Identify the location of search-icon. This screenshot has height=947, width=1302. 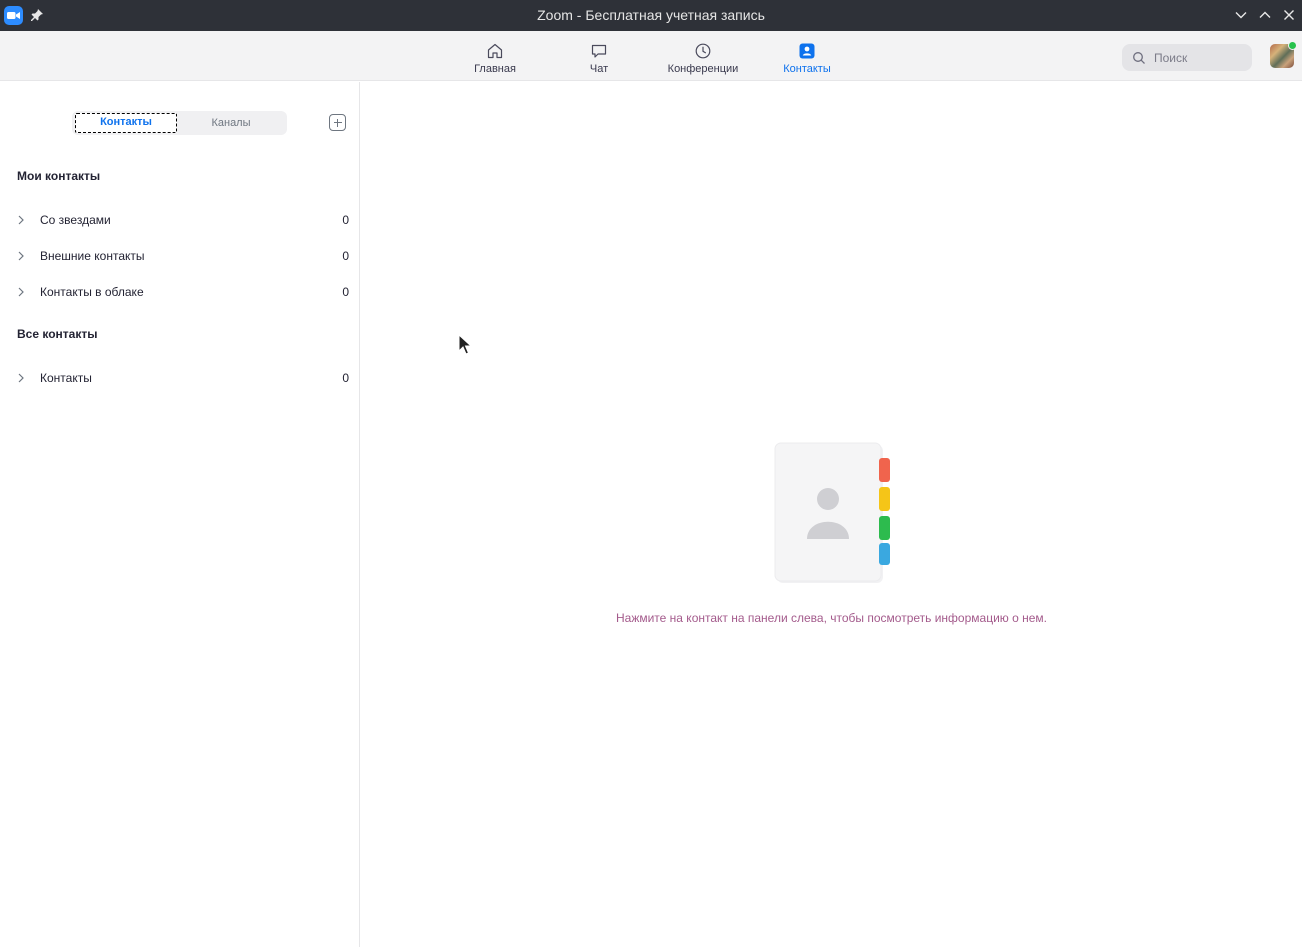
(1139, 58).